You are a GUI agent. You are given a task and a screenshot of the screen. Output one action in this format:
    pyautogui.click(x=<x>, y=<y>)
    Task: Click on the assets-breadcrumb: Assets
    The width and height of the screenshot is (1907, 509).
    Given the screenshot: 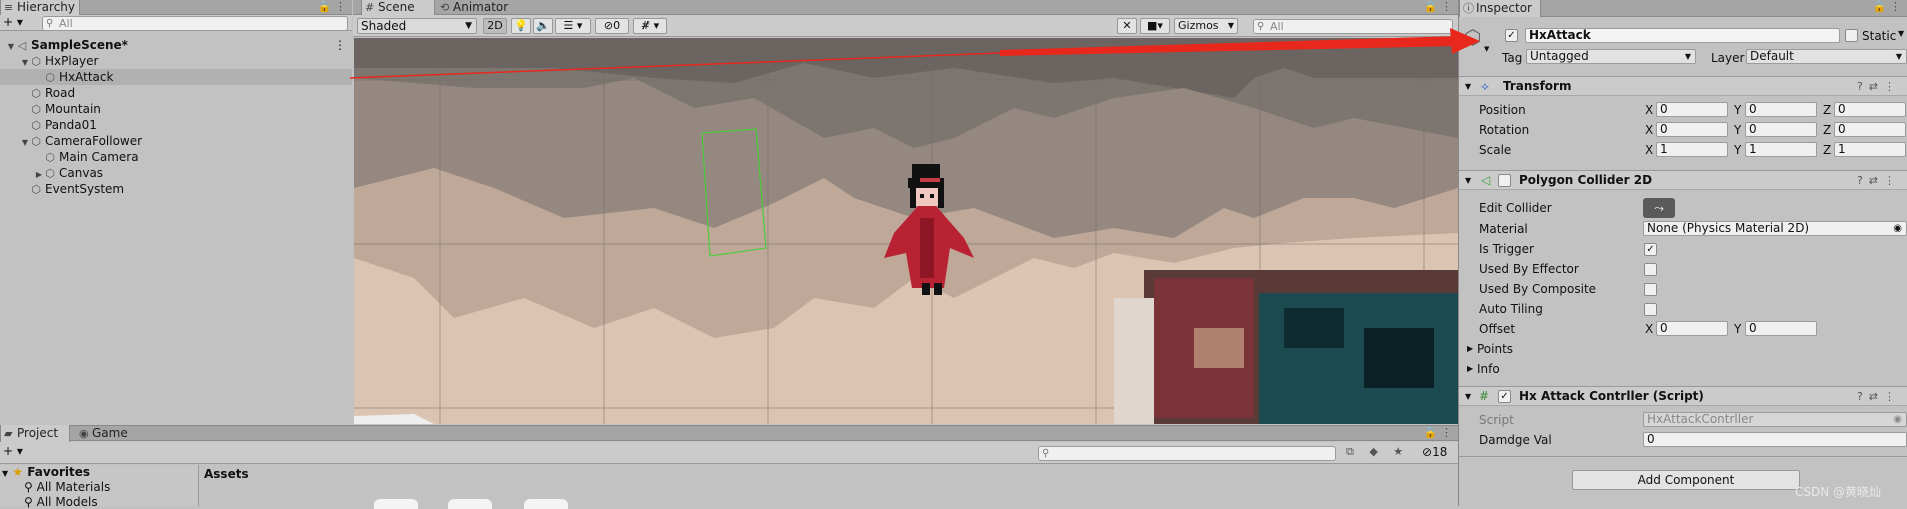 What is the action you would take?
    pyautogui.click(x=226, y=474)
    